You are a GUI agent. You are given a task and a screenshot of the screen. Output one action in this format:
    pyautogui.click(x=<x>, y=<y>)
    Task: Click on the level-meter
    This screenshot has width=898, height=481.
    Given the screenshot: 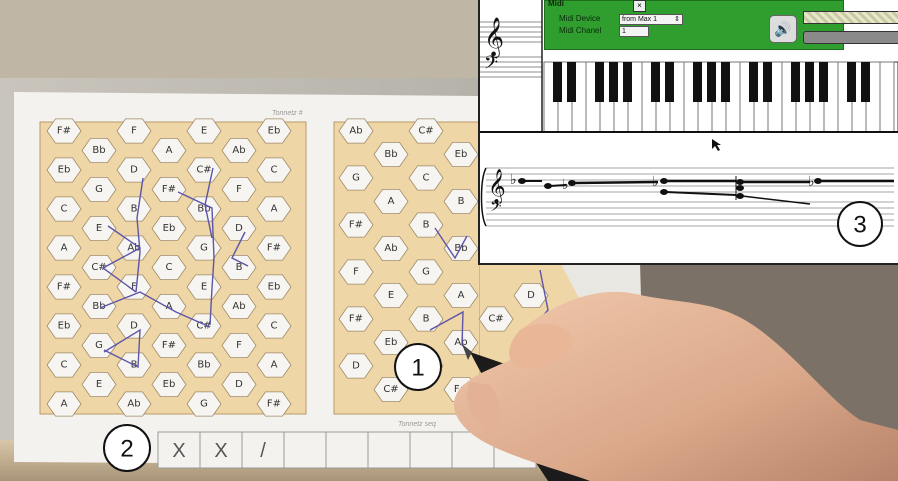 What is the action you would take?
    pyautogui.click(x=850, y=17)
    